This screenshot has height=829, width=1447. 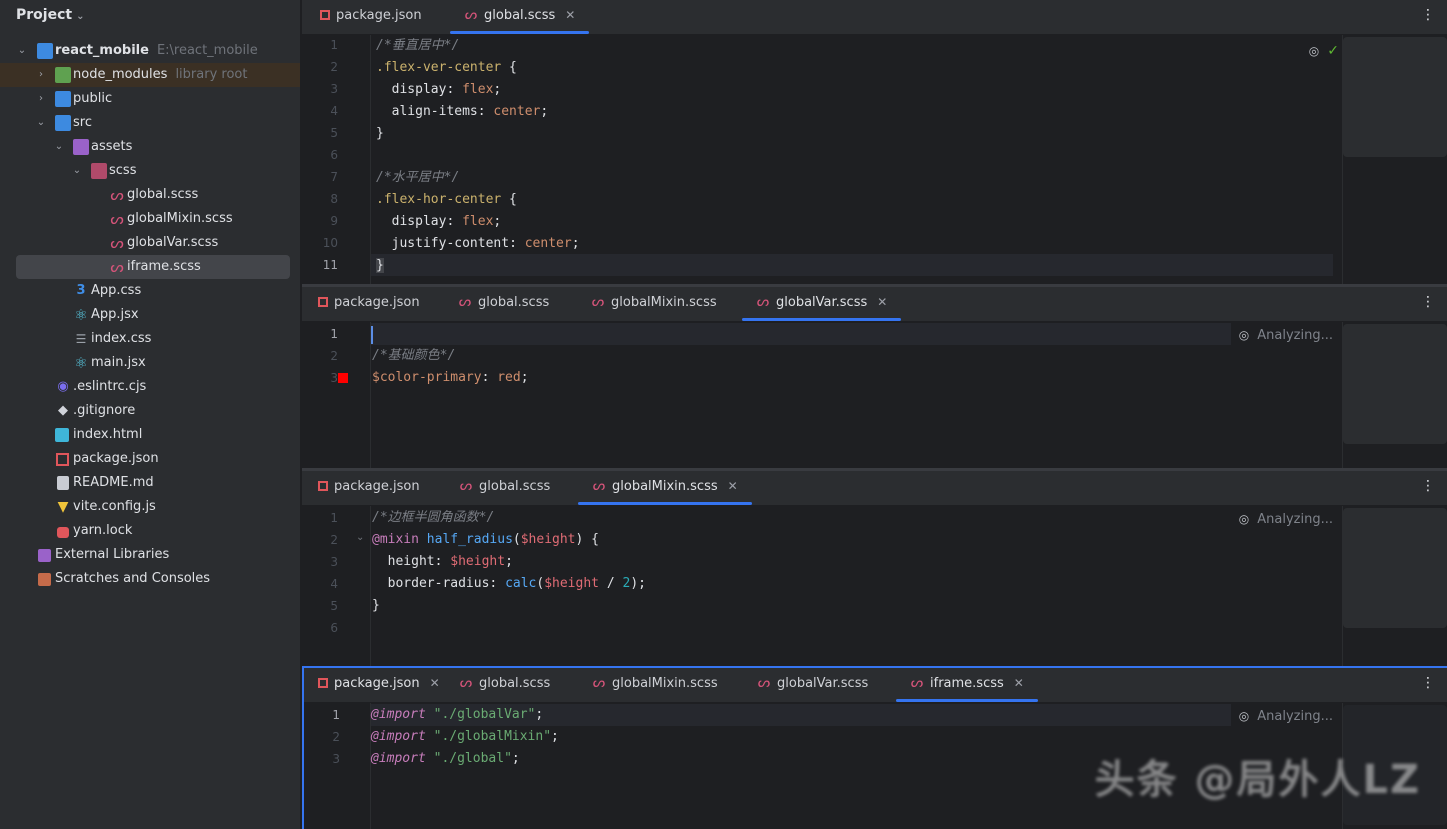 I want to click on line-number: 8, so click(x=334, y=199).